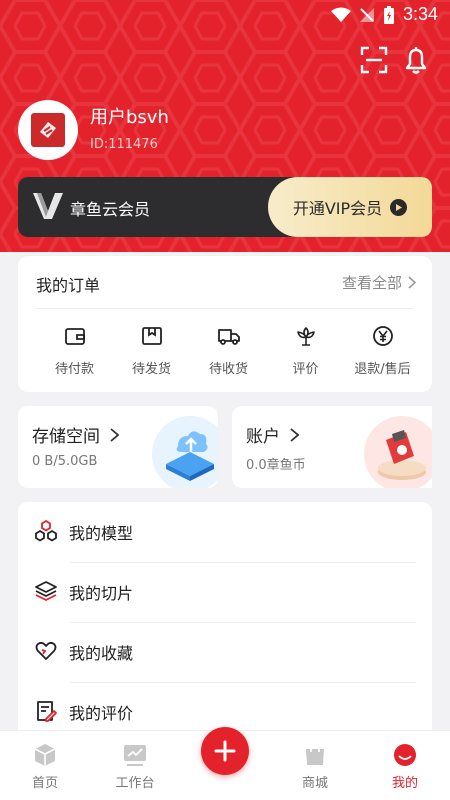 This screenshot has height=800, width=450. What do you see at coordinates (382, 336) in the screenshot?
I see `yen-refund-icon` at bounding box center [382, 336].